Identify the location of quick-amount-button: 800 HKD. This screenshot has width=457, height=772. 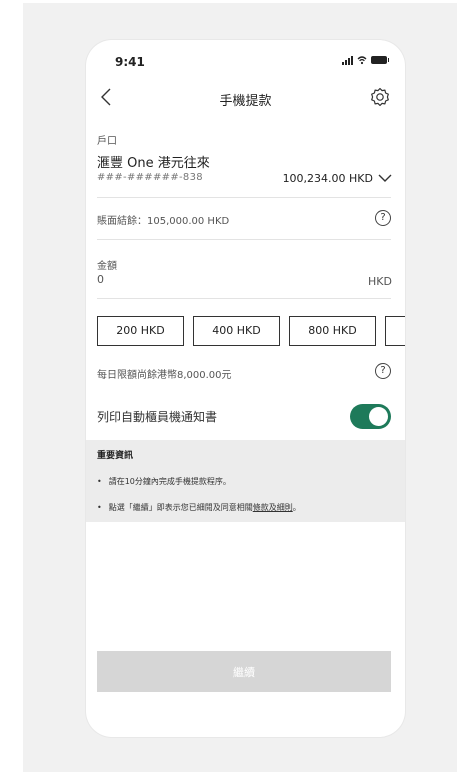
(332, 331).